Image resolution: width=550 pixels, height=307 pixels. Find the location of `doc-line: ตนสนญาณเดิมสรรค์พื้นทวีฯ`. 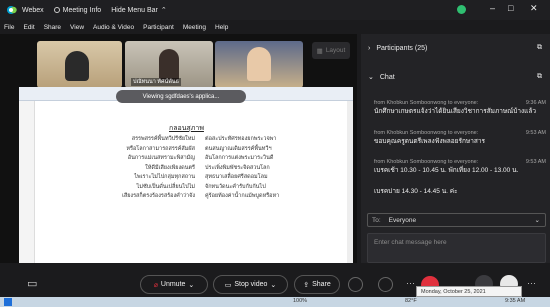

doc-line: ตนสนญาณเดิมสรรค์พื้นทวีฯ is located at coordinates (238, 148).